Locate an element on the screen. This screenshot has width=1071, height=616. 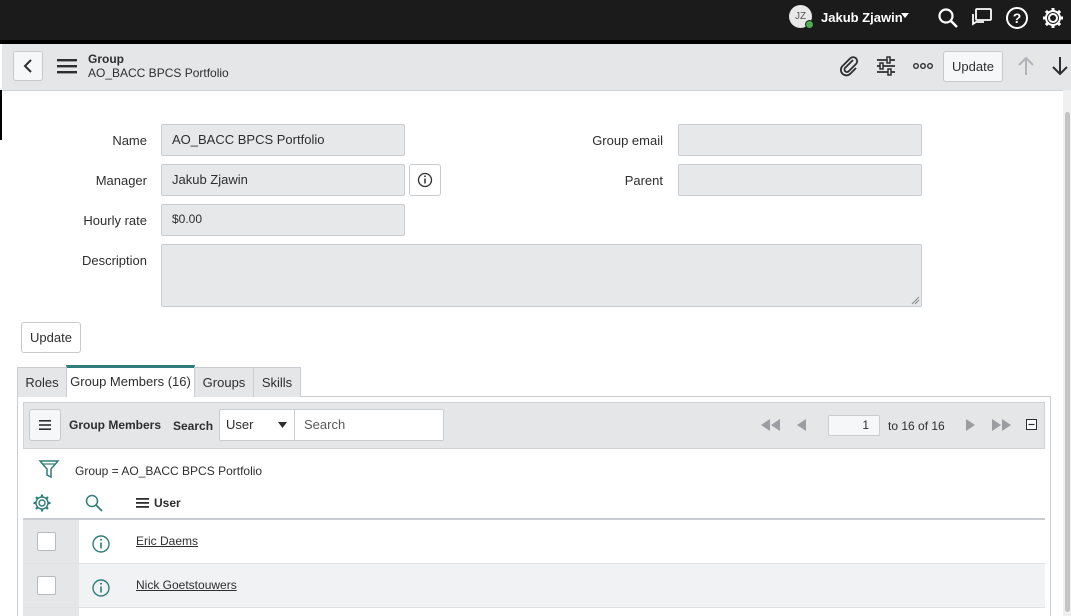
collapse-icon is located at coordinates (1031, 424).